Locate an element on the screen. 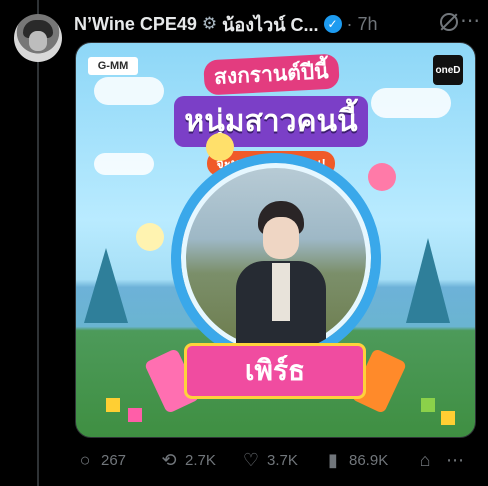 The width and height of the screenshot is (488, 486). share-button: ⋯ is located at coordinates (455, 460).